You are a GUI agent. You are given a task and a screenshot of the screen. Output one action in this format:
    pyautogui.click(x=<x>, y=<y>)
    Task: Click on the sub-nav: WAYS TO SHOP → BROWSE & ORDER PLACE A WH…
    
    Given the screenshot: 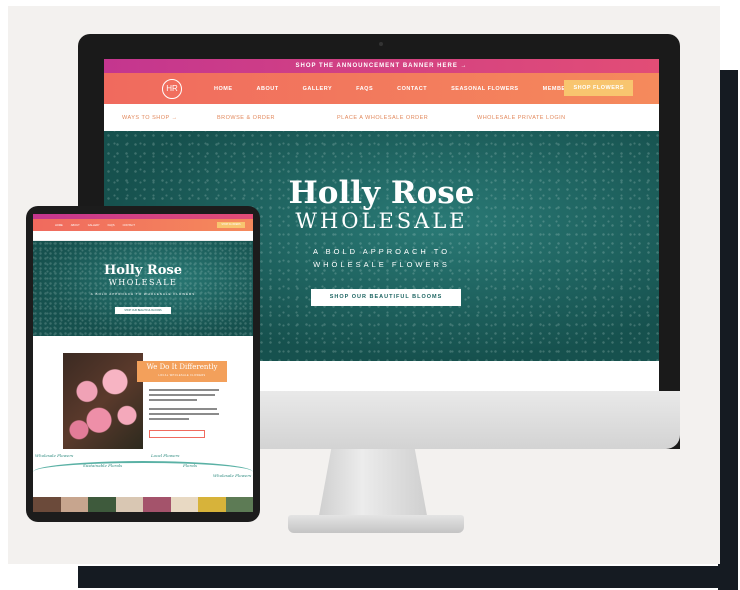 What is the action you would take?
    pyautogui.click(x=381, y=118)
    